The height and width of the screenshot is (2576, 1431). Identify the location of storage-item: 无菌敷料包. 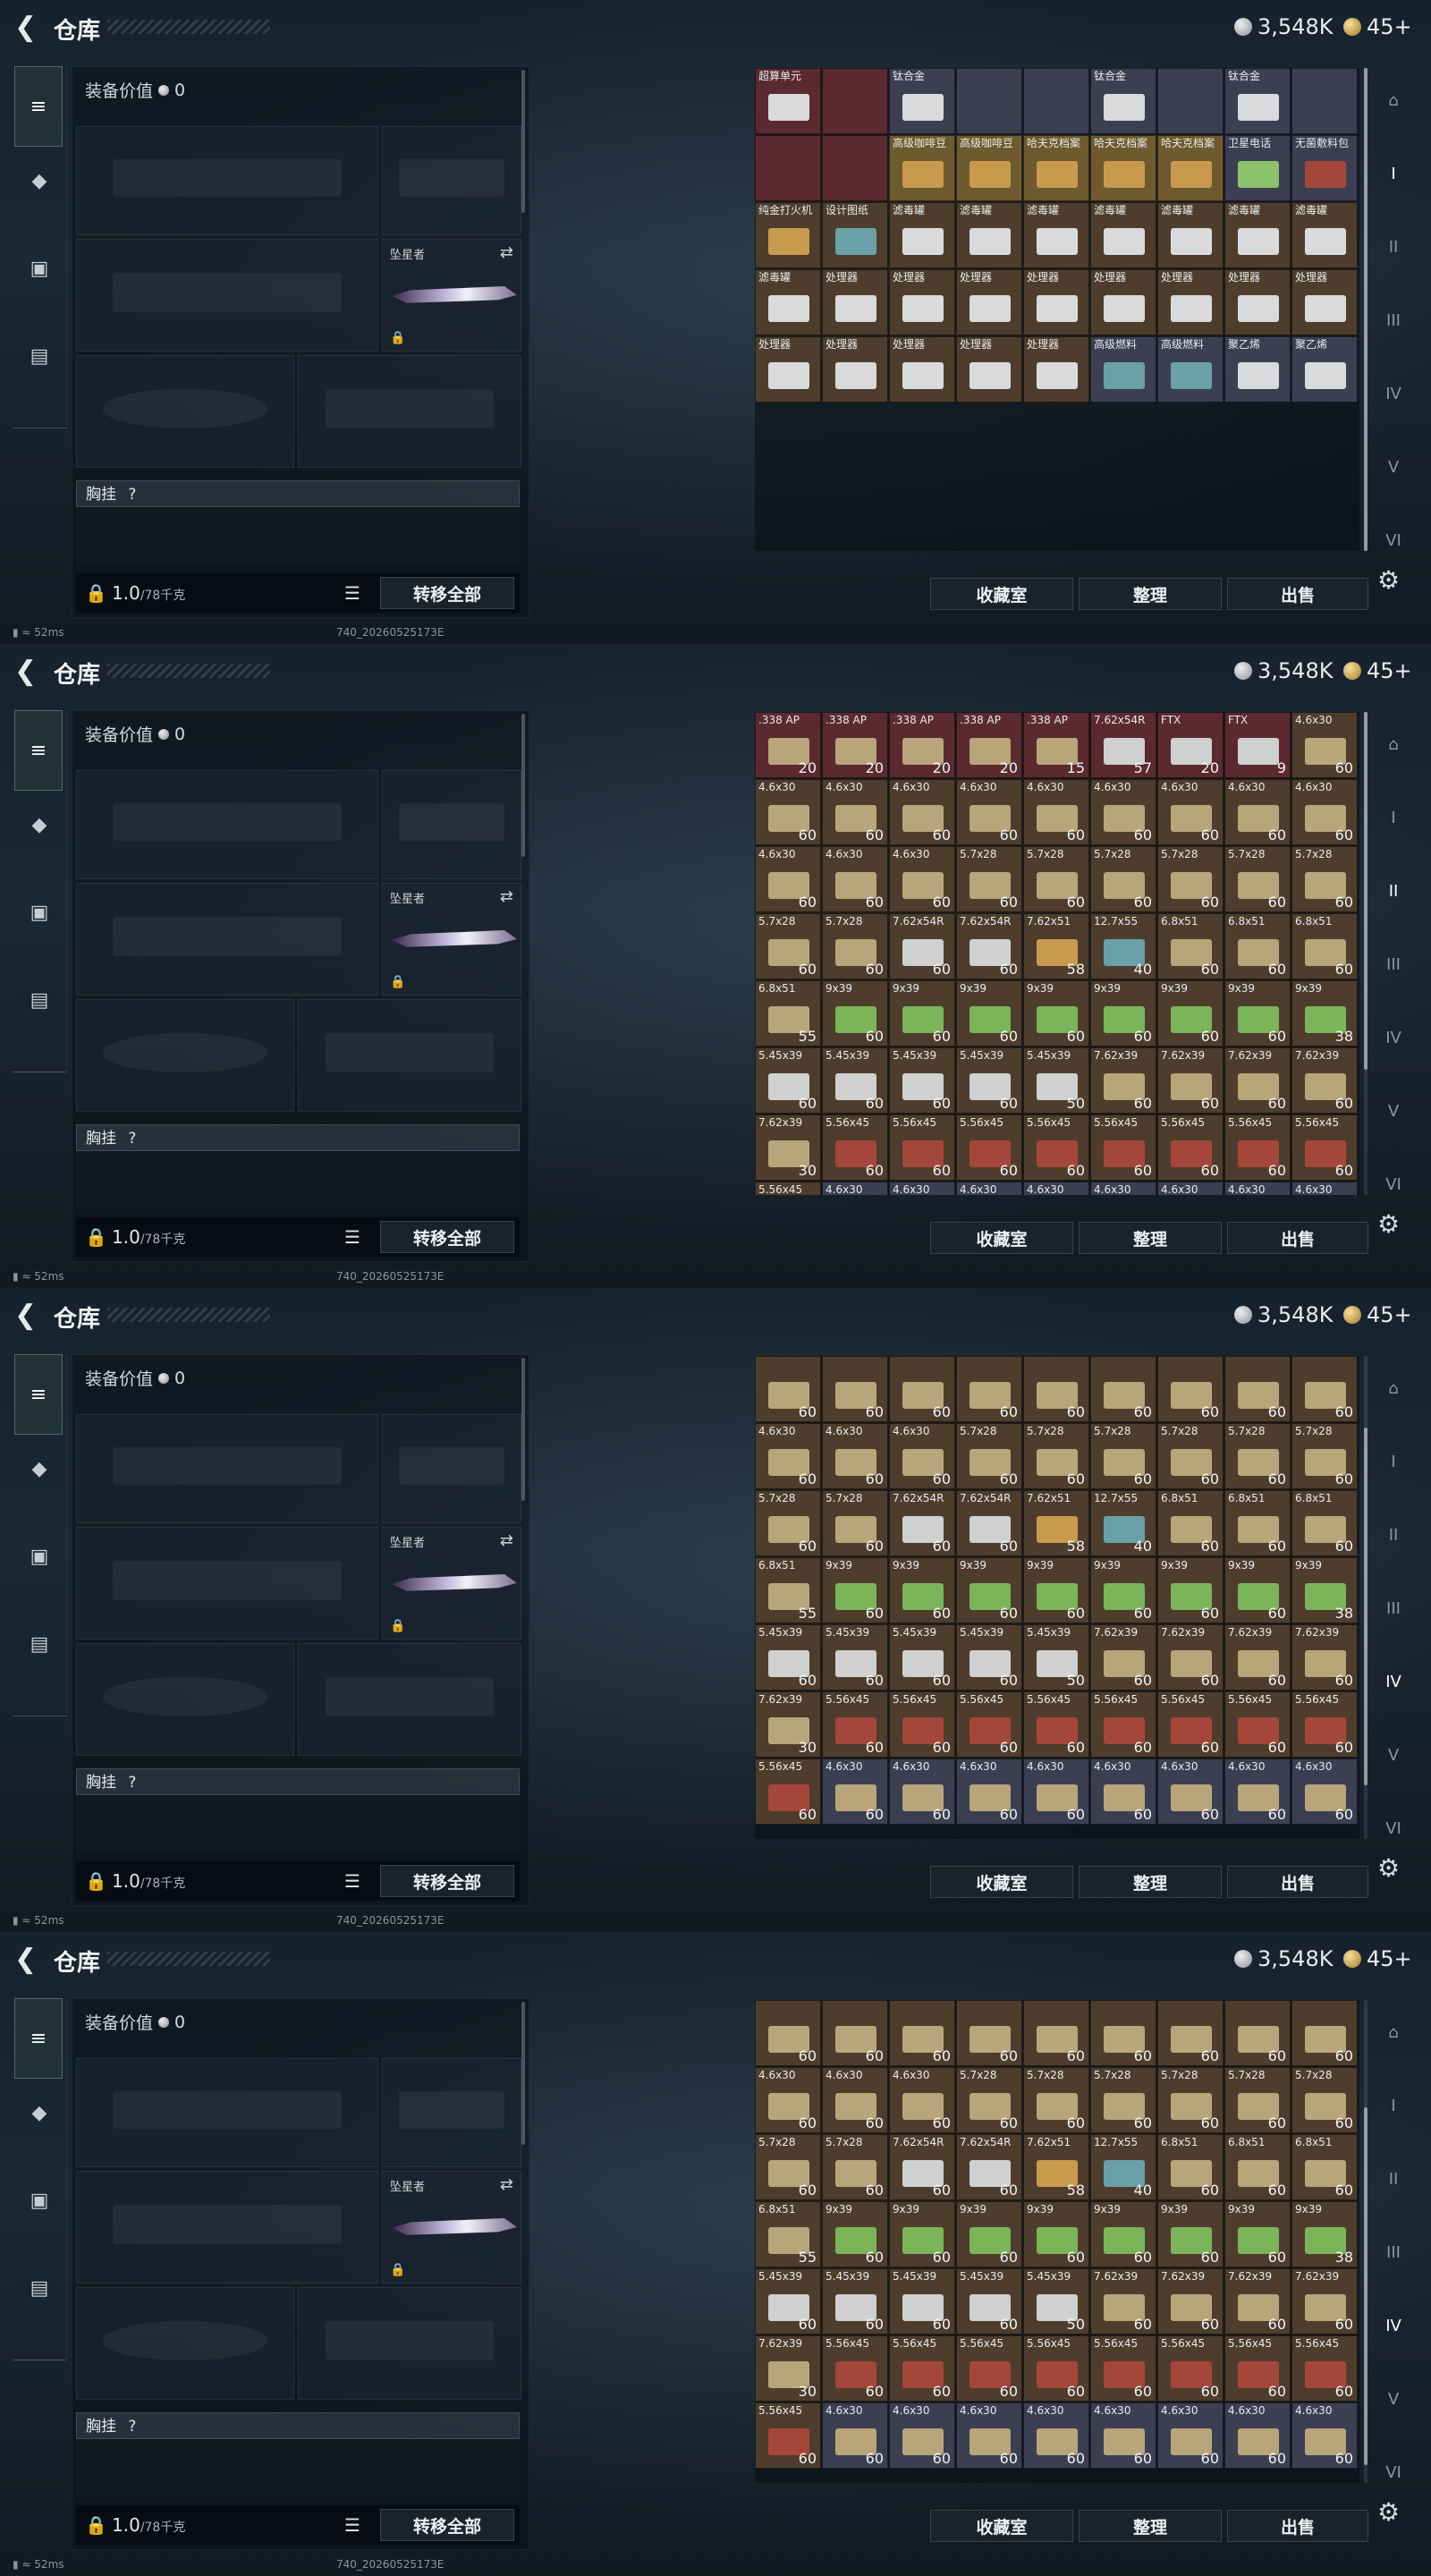
(1325, 168).